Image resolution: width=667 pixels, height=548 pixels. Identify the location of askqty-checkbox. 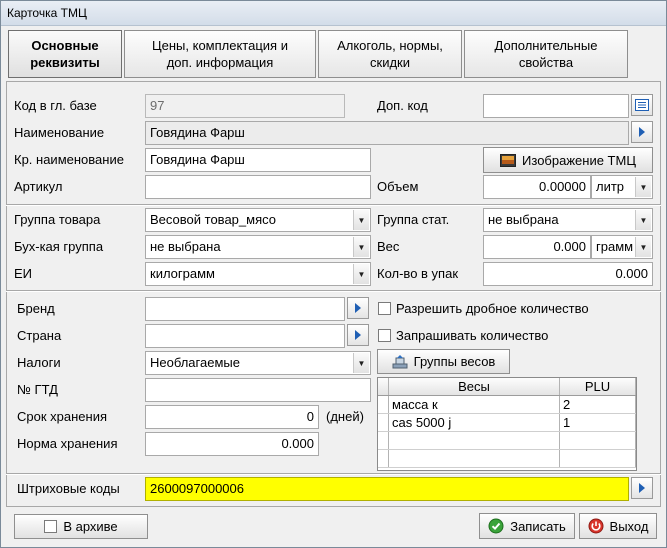
(384, 335).